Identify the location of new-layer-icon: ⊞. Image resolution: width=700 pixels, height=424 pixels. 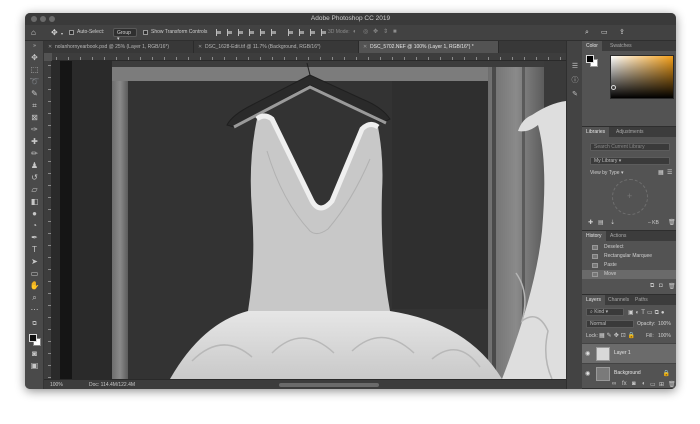
(661, 384).